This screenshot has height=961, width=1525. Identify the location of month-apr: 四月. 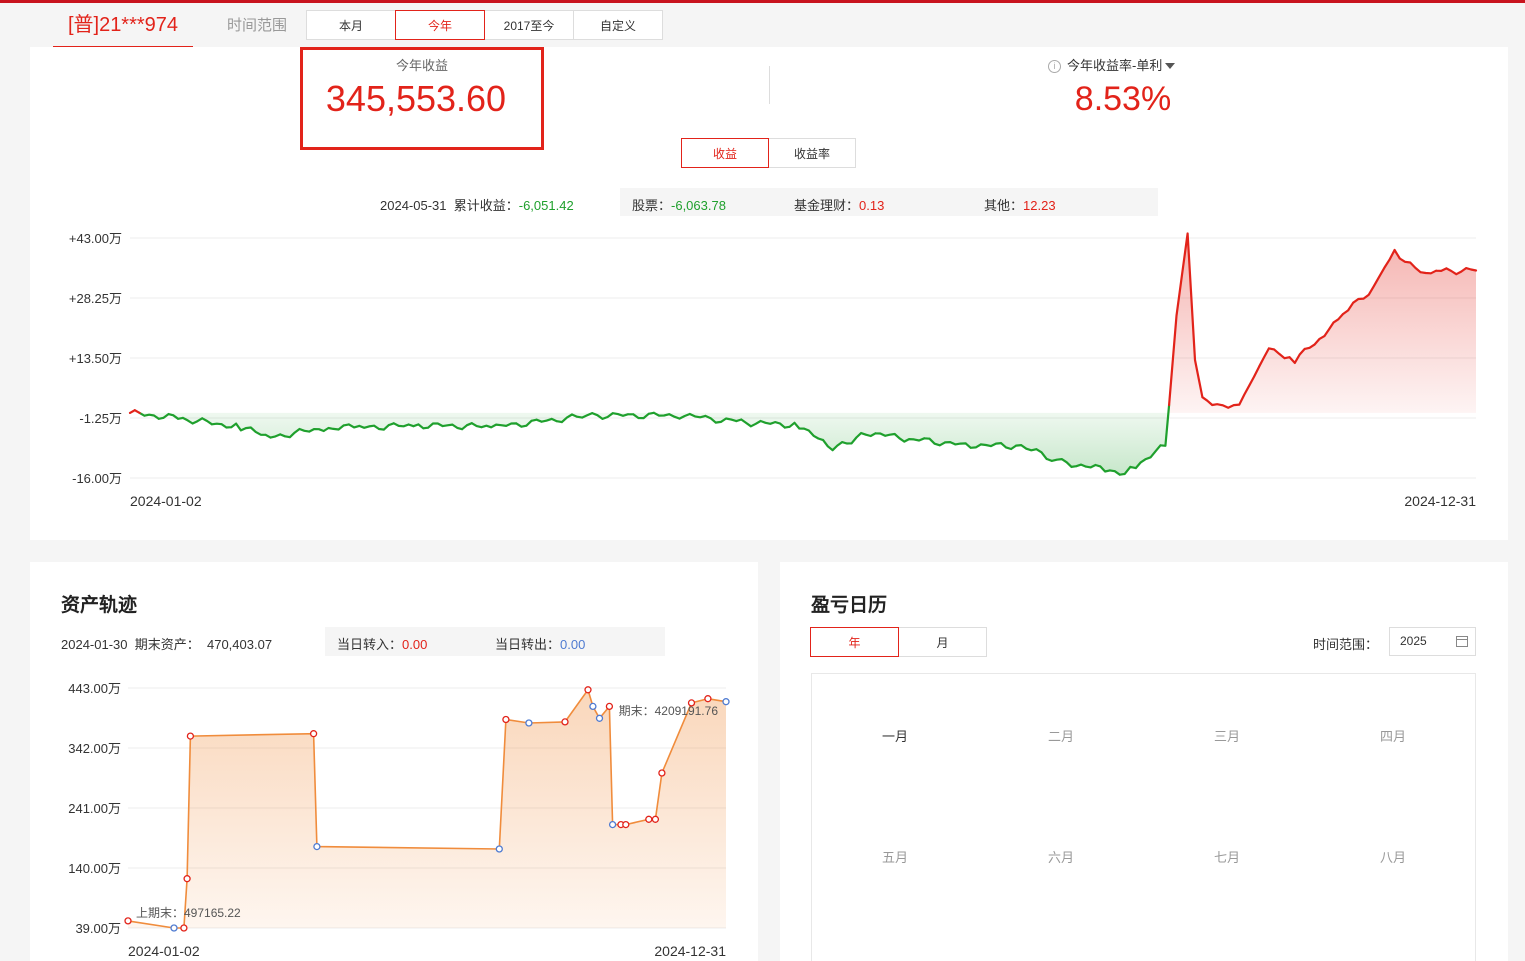
(1393, 735).